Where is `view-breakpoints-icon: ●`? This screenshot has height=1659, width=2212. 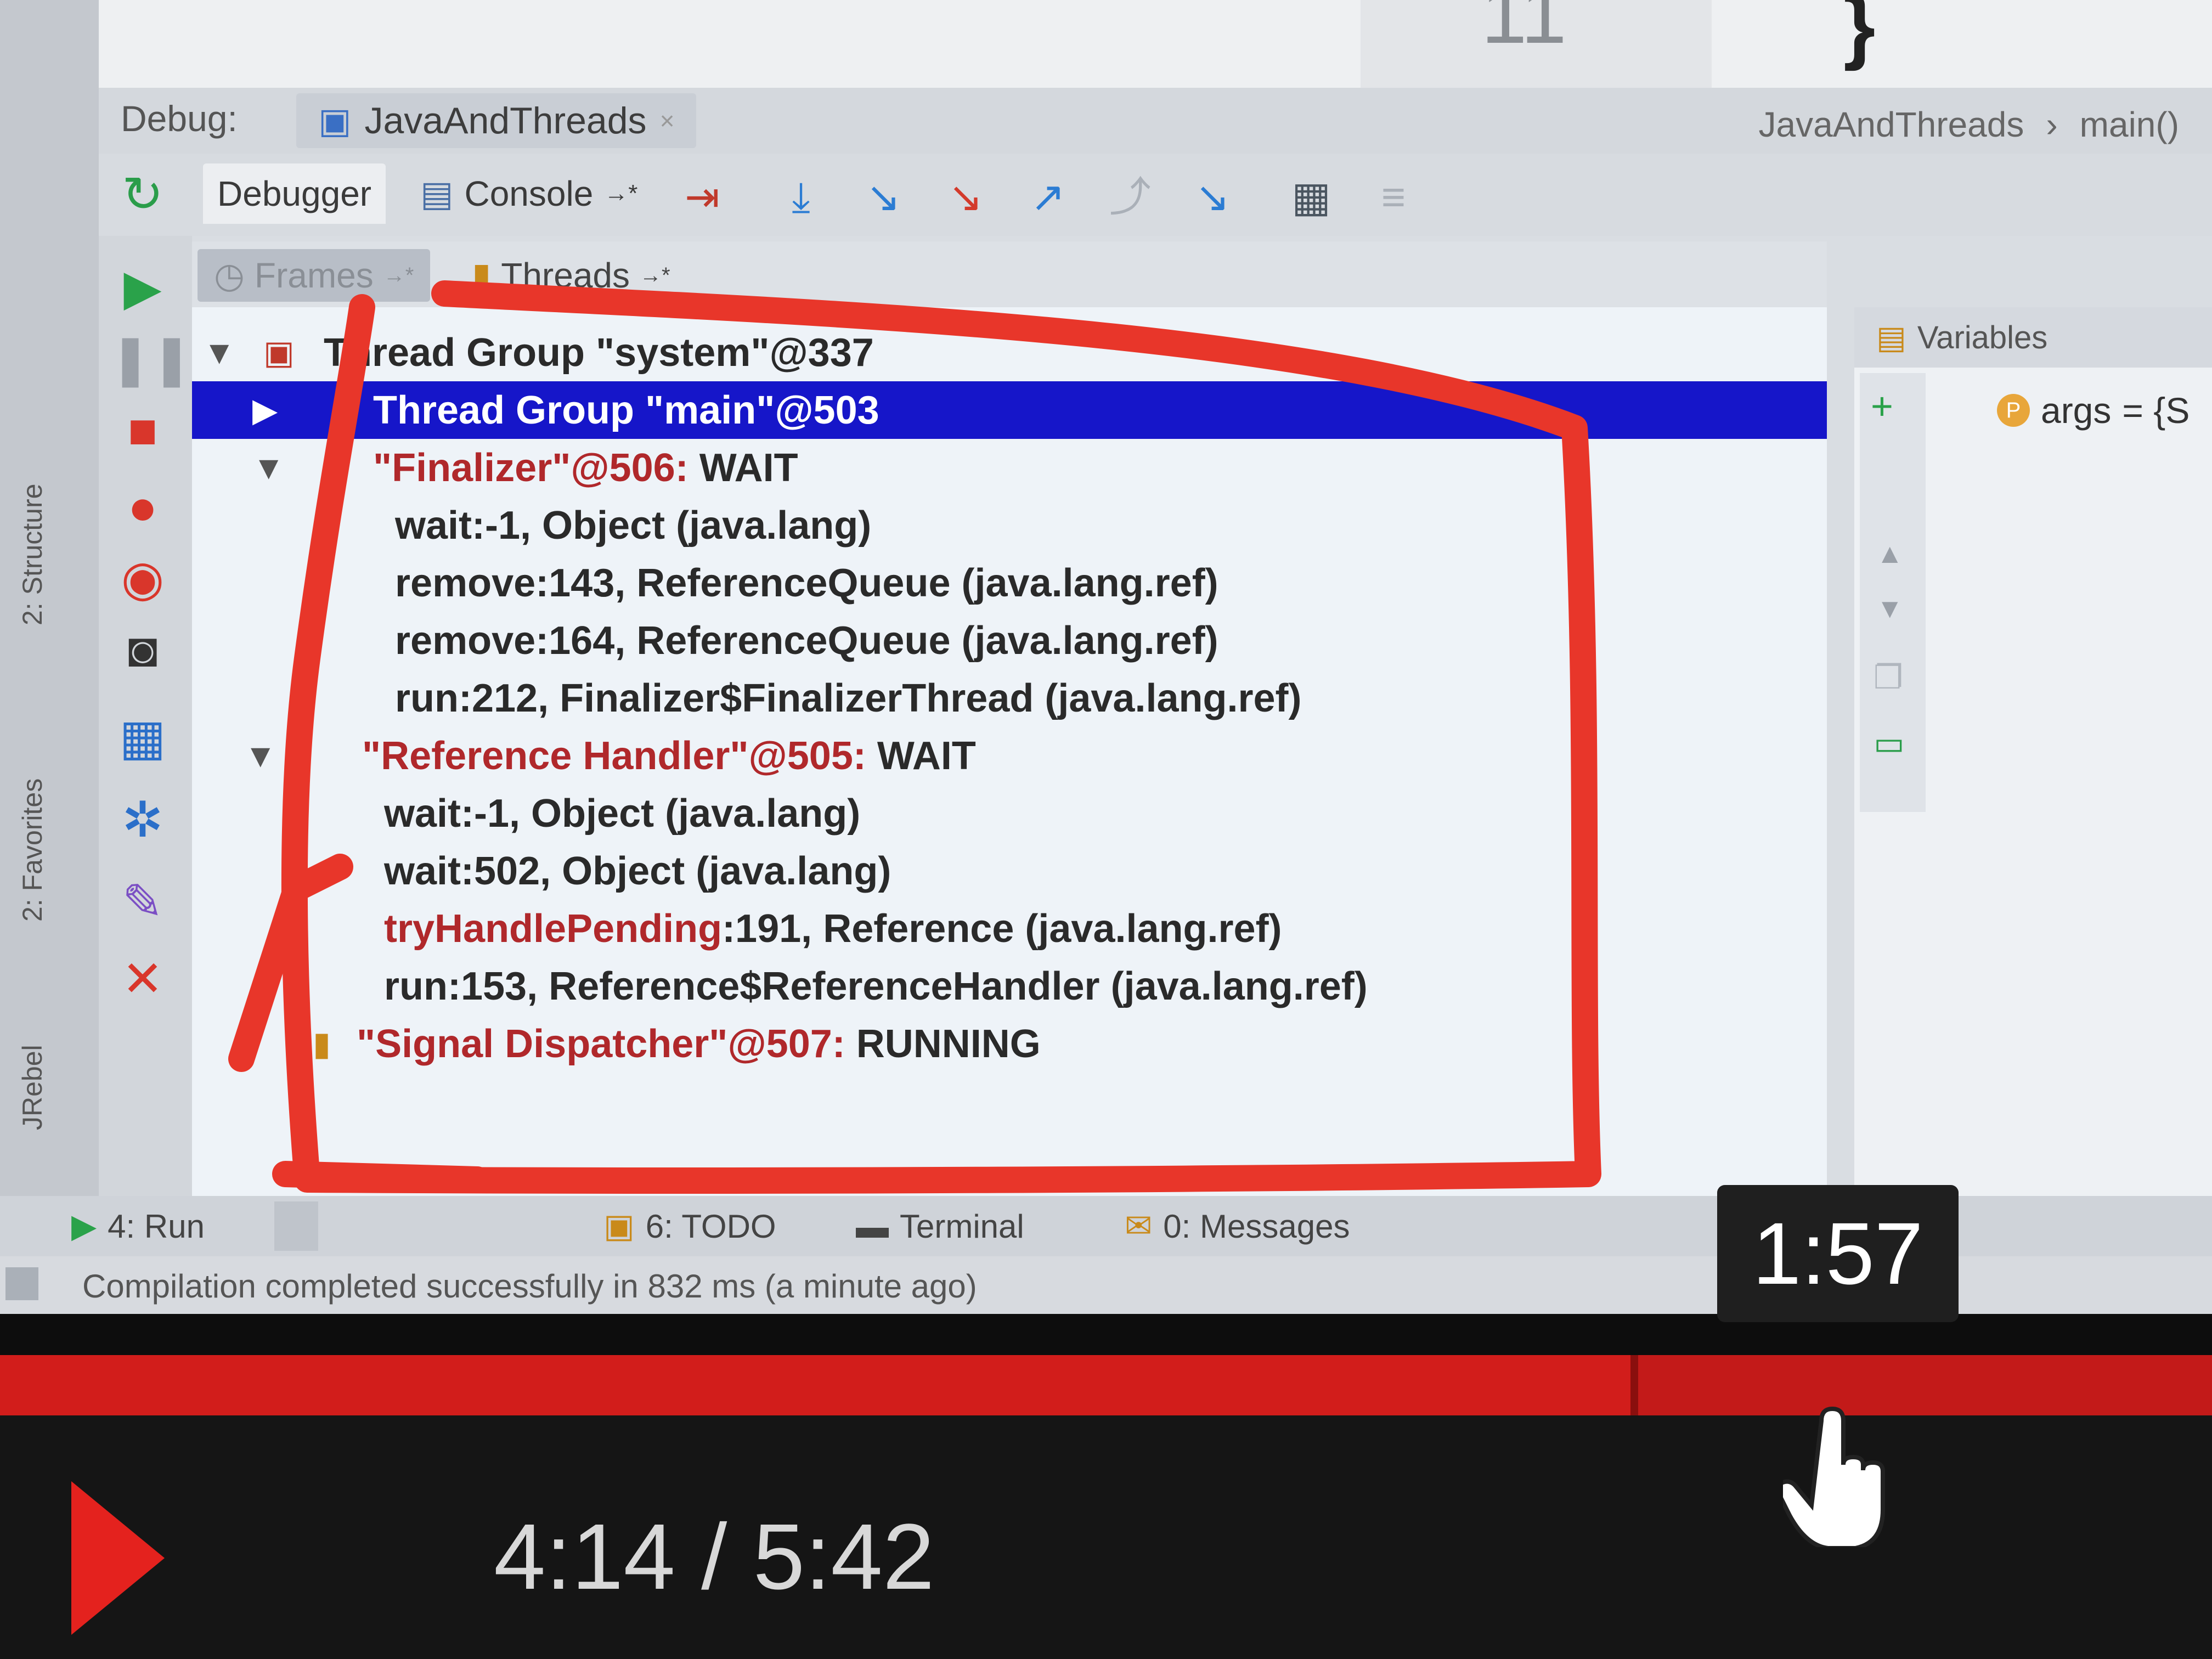 view-breakpoints-icon: ● is located at coordinates (143, 508).